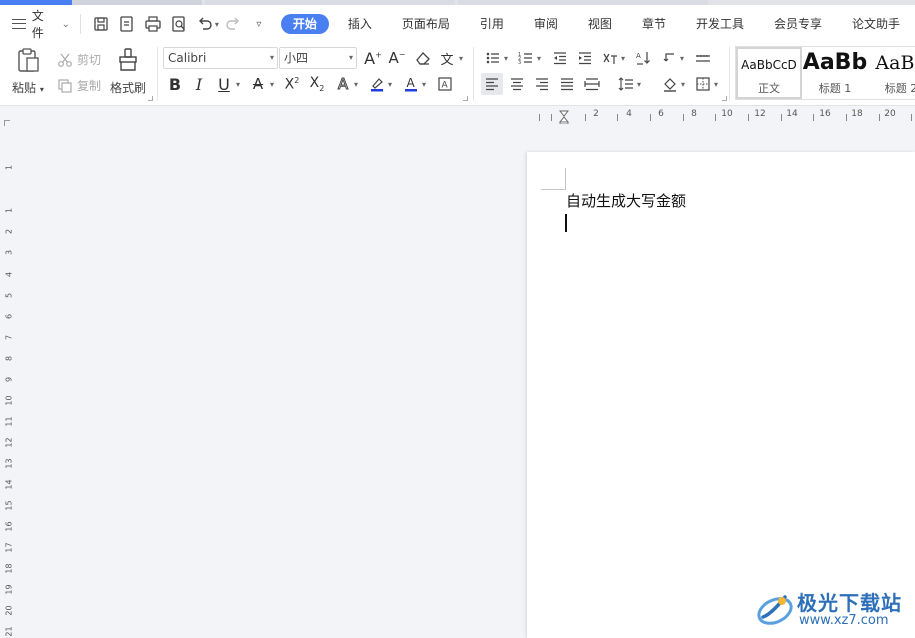 The image size is (915, 638). Describe the element at coordinates (258, 84) in the screenshot. I see `strikethrough-button: A` at that location.